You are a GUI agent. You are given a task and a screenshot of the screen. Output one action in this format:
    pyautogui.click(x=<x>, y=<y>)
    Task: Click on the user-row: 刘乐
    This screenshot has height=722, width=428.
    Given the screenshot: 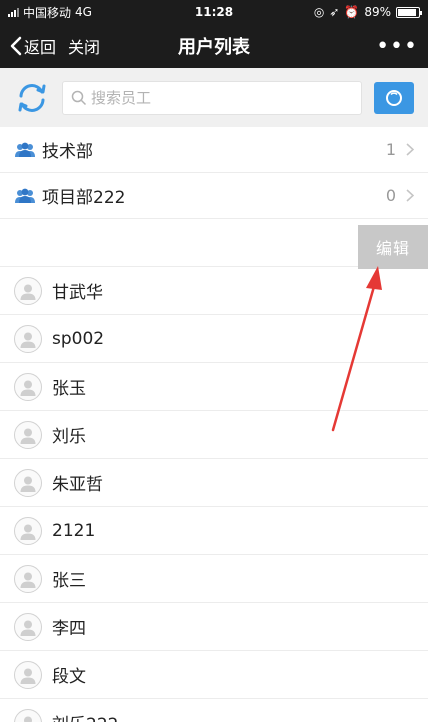 What is the action you would take?
    pyautogui.click(x=214, y=435)
    